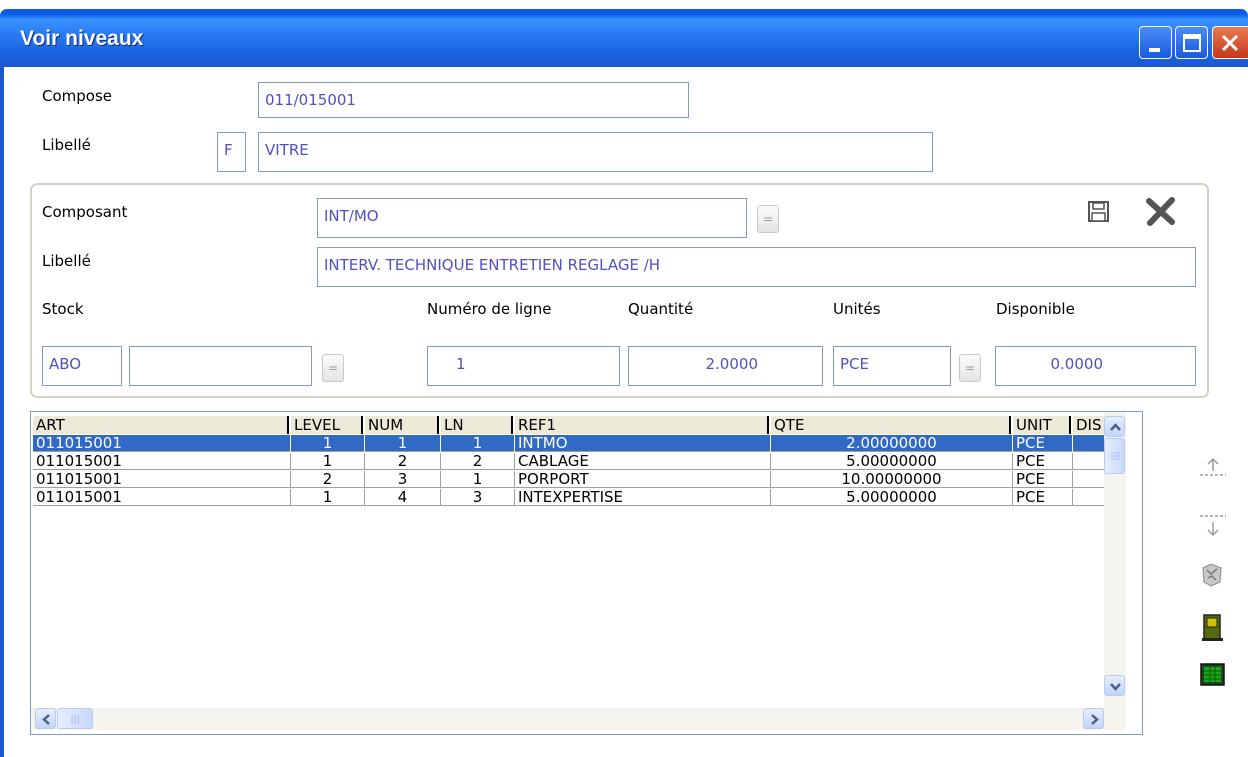 The image size is (1248, 757). I want to click on cell-level: 2, so click(328, 479).